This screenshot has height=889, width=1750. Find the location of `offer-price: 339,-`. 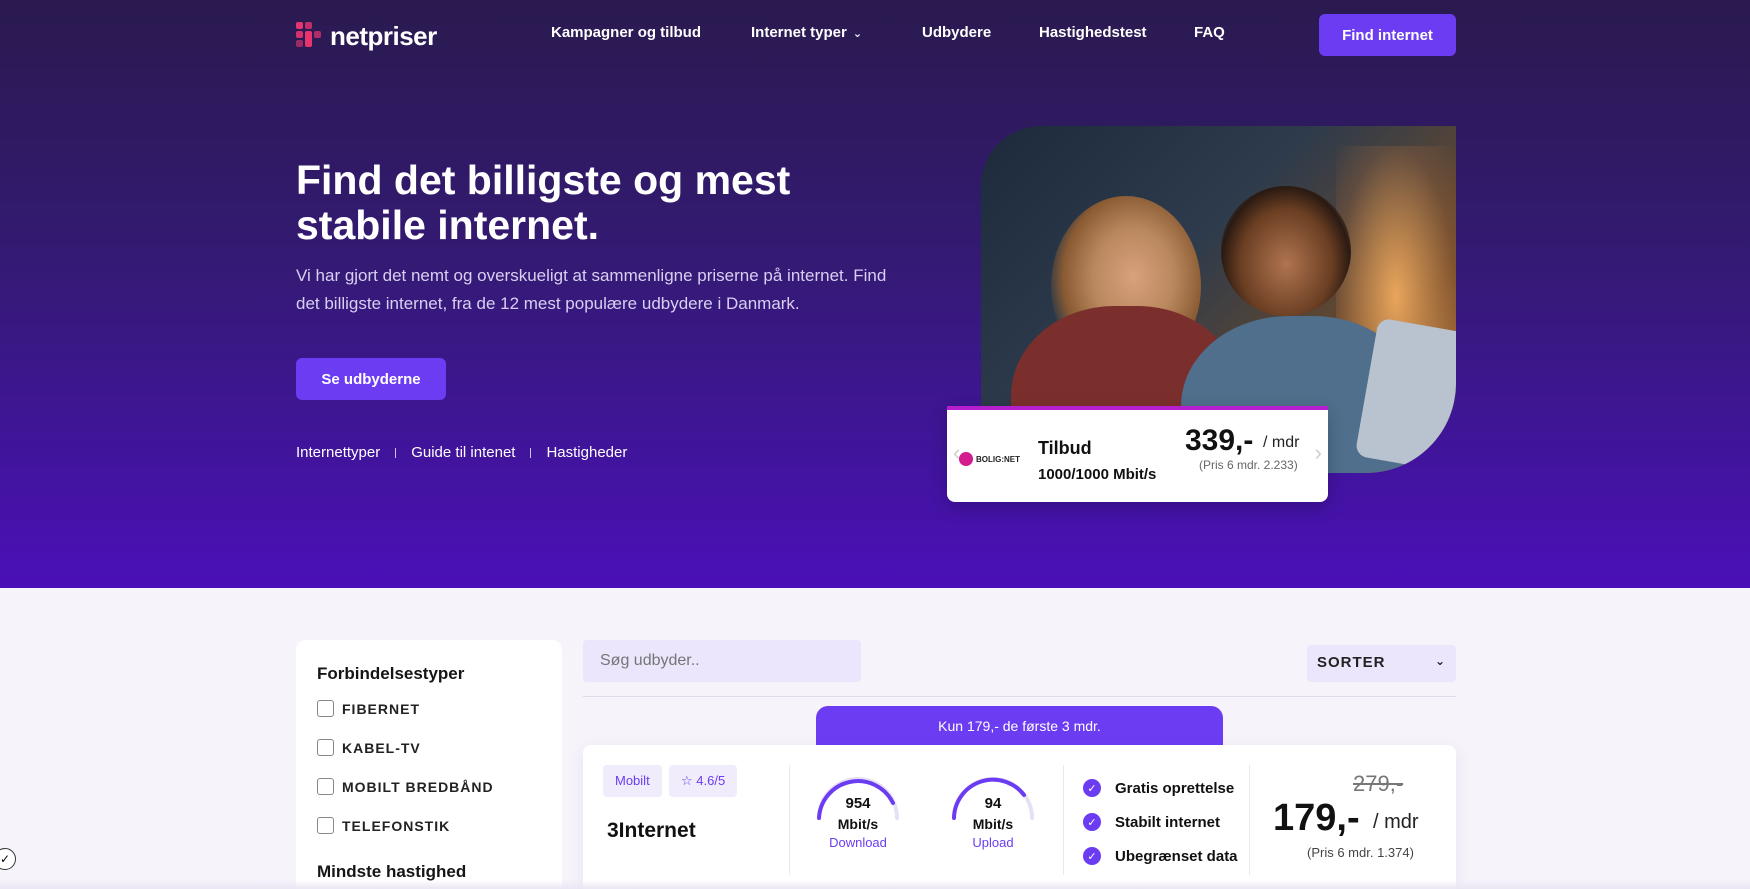

offer-price: 339,- is located at coordinates (1219, 440).